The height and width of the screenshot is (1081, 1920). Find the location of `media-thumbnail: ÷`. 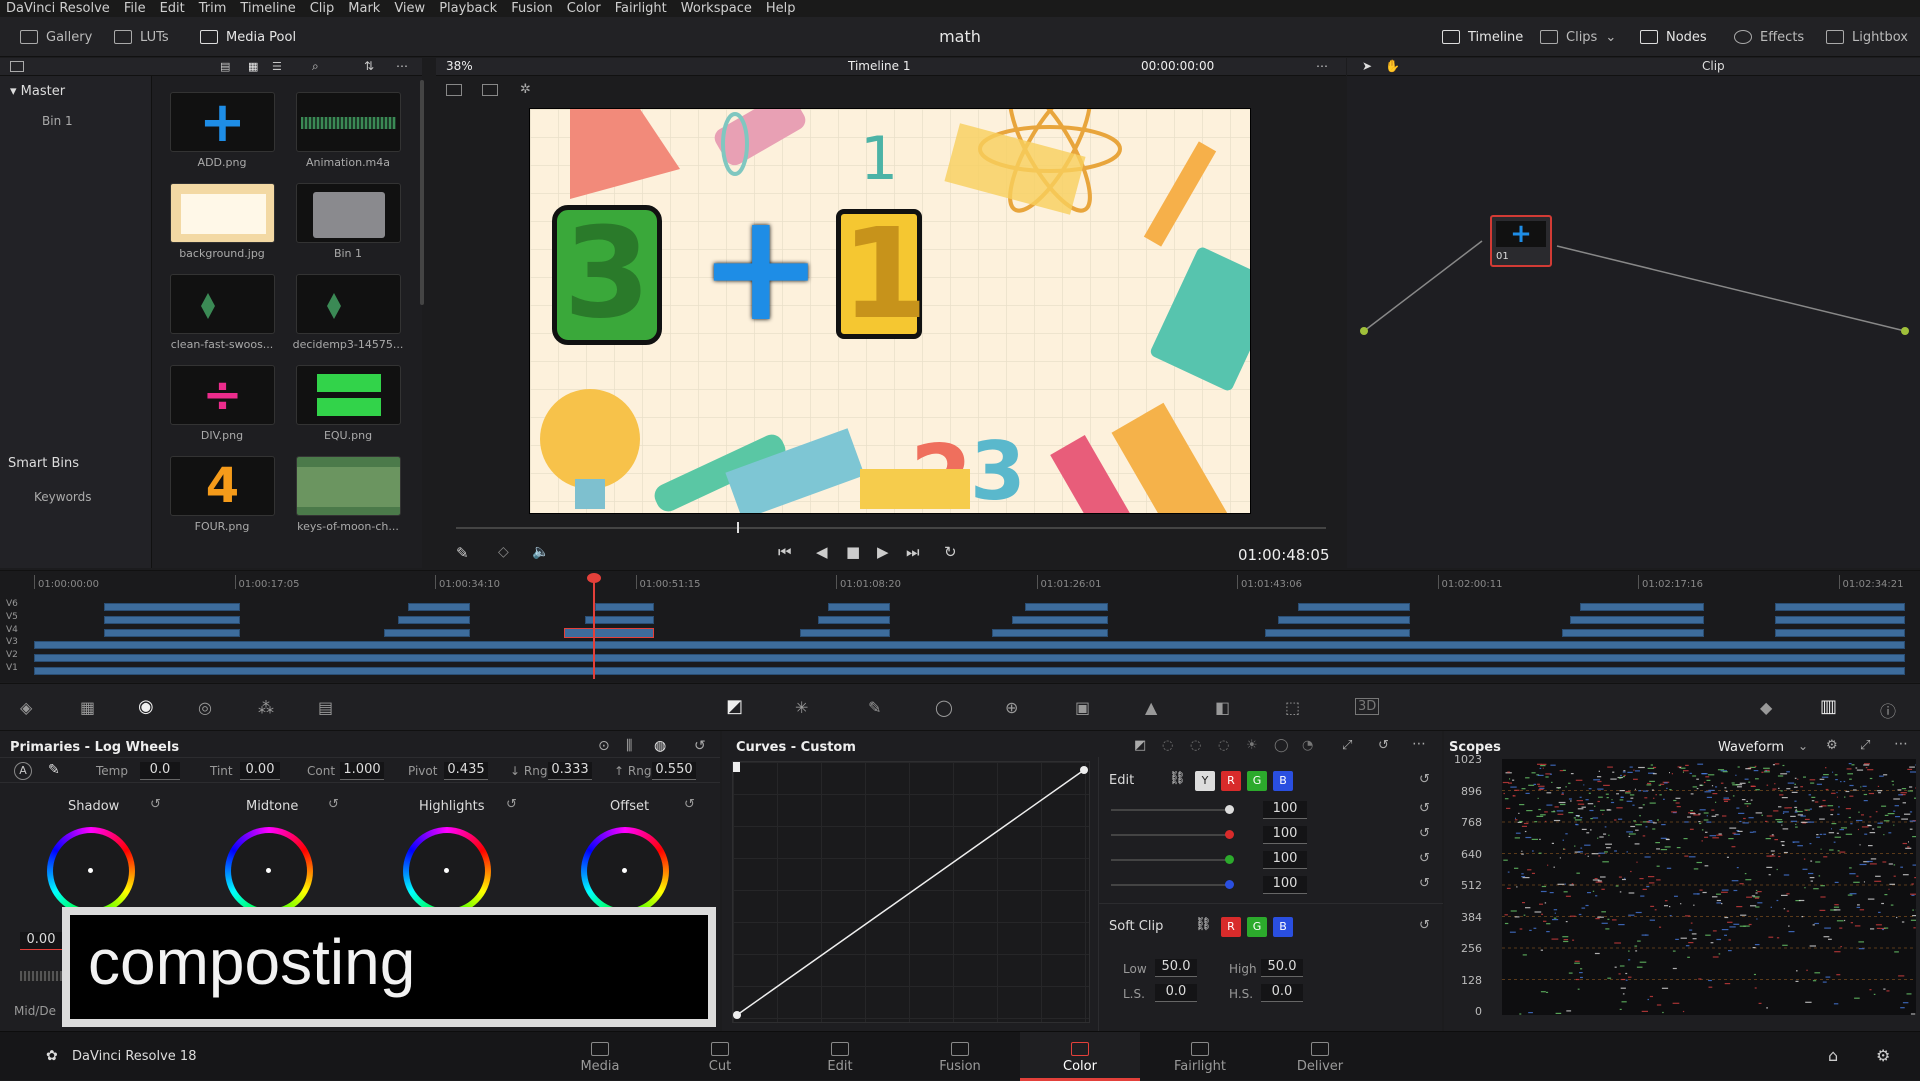

media-thumbnail: ÷ is located at coordinates (222, 395).